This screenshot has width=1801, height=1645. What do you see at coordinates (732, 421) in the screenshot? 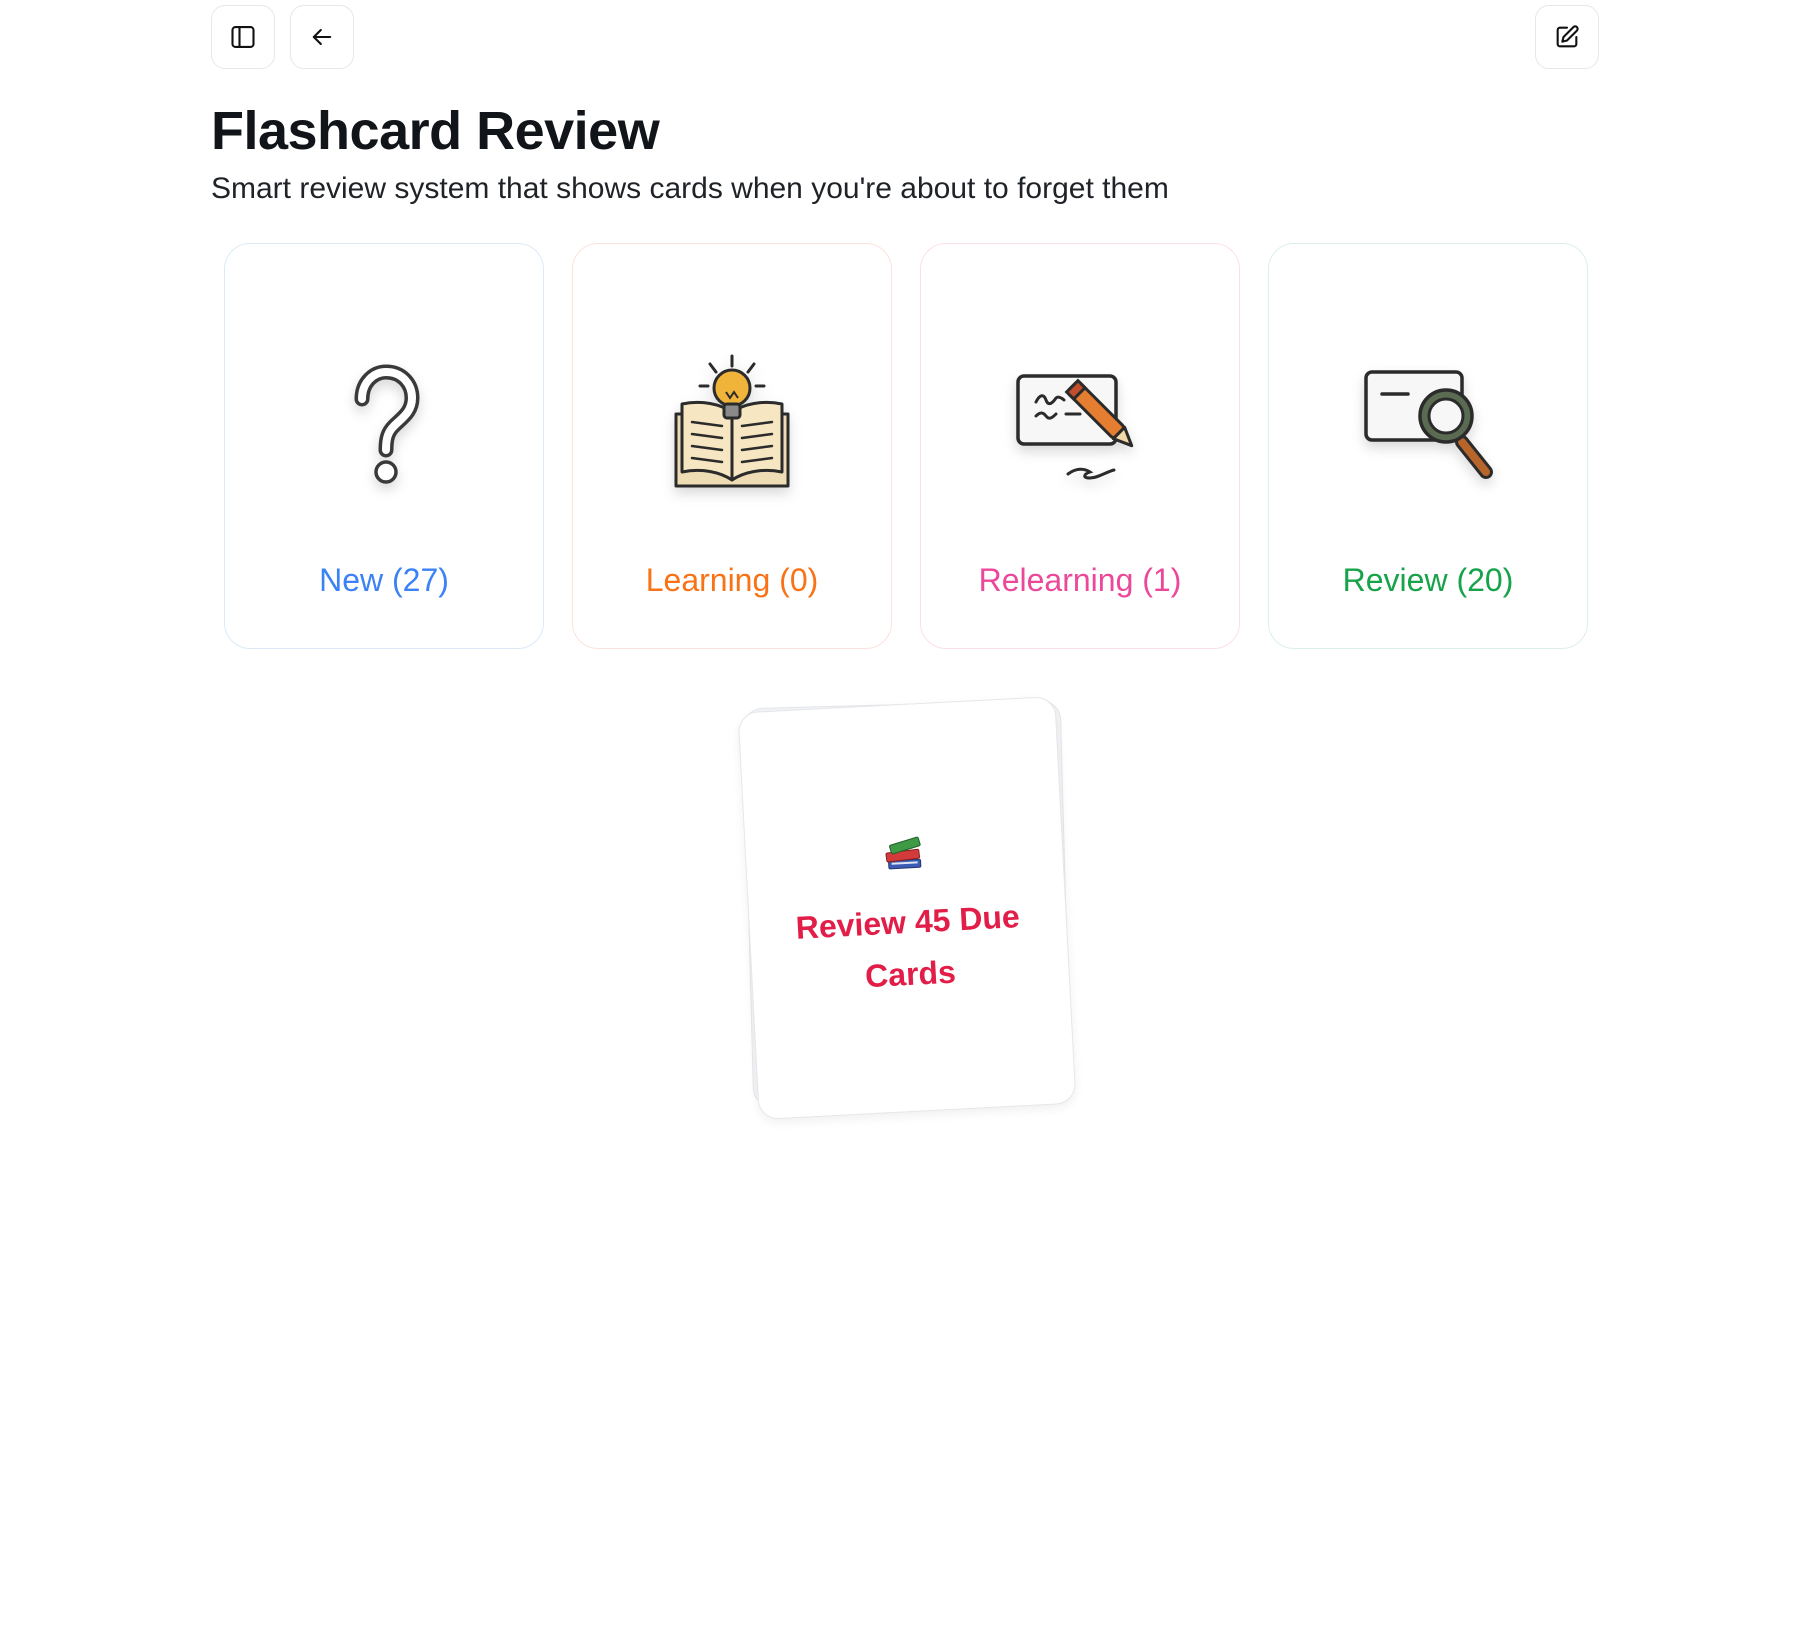
I see `open-book-lightbulb-icon` at bounding box center [732, 421].